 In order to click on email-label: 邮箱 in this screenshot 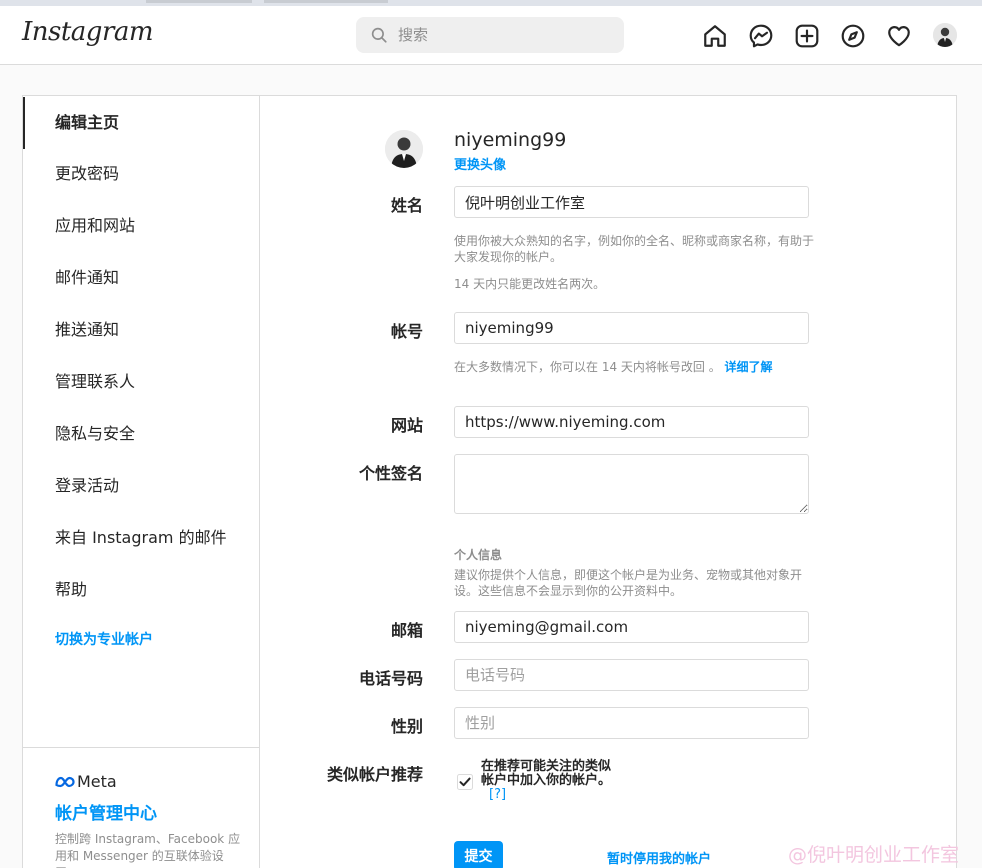, I will do `click(406, 630)`.